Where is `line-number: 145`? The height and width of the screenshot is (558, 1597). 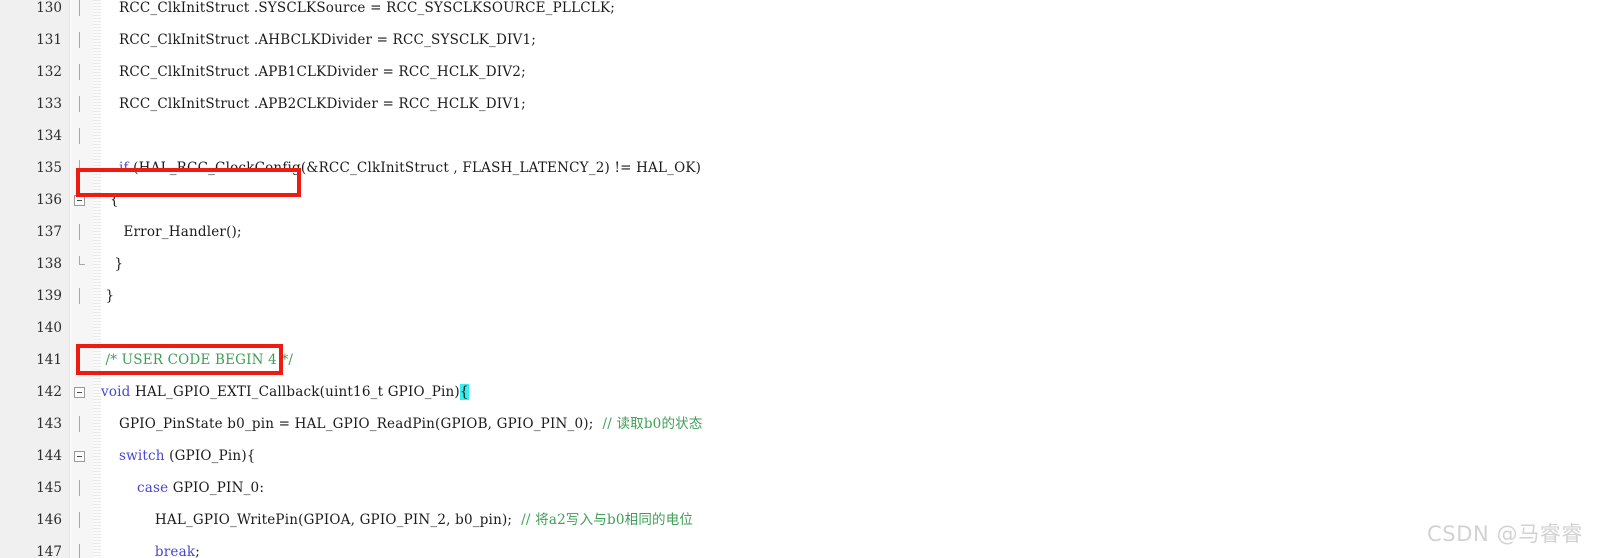 line-number: 145 is located at coordinates (49, 488).